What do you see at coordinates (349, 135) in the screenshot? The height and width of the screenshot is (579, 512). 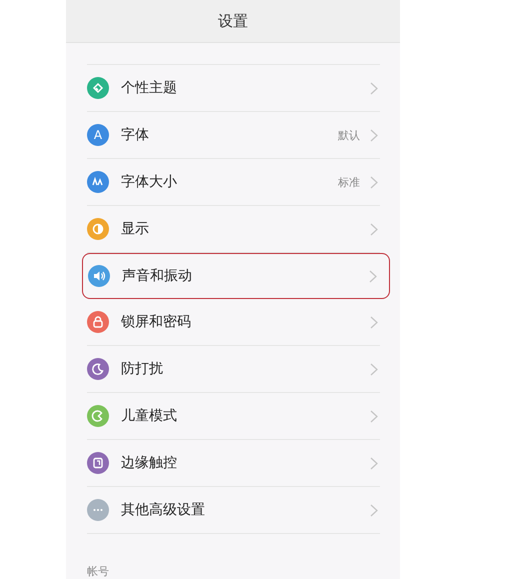 I see `row-value: 默认` at bounding box center [349, 135].